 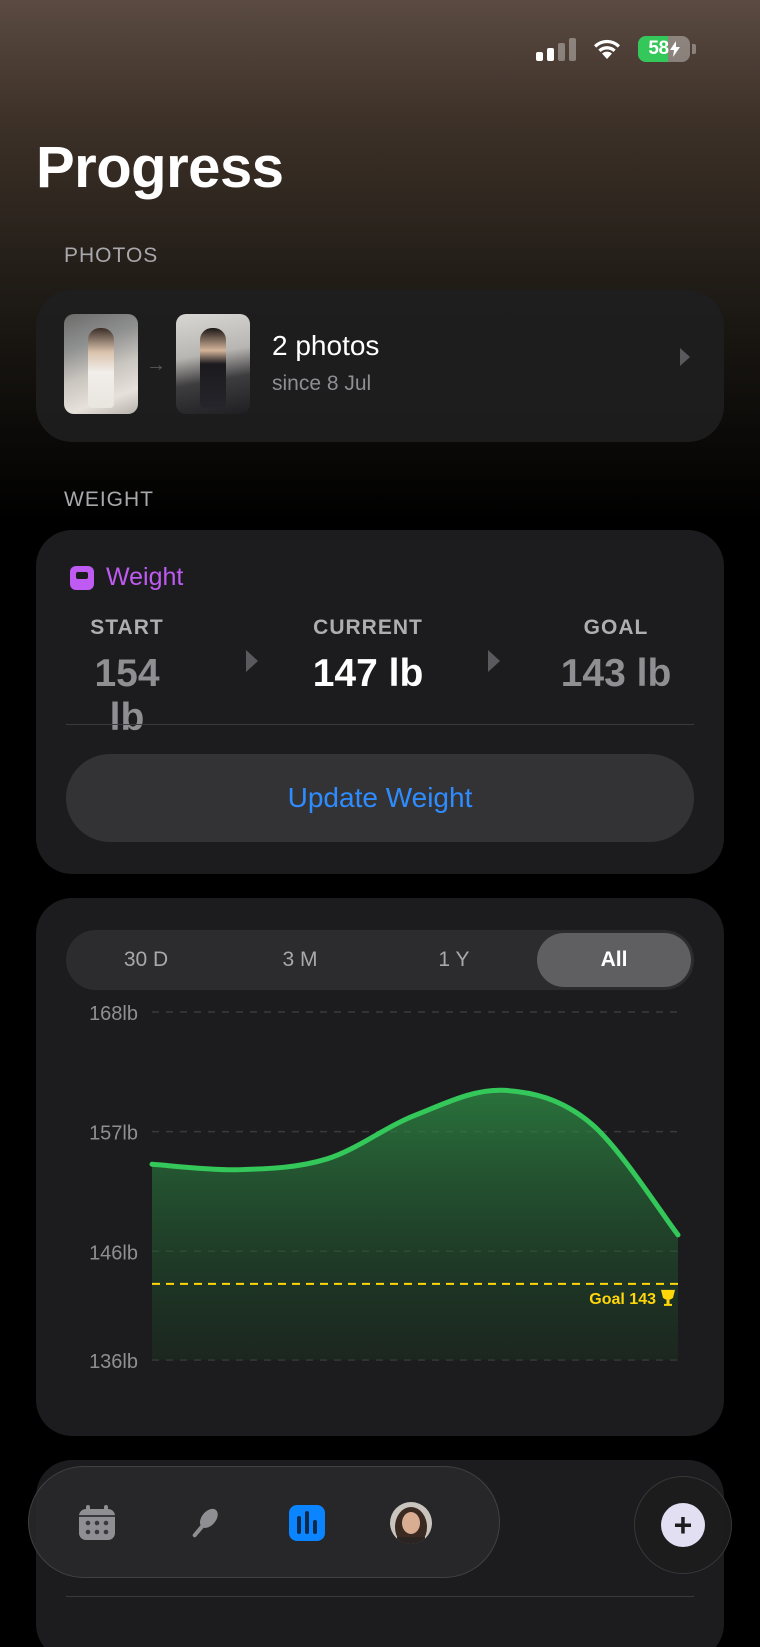 What do you see at coordinates (658, 48) in the screenshot?
I see `battery-level: 58` at bounding box center [658, 48].